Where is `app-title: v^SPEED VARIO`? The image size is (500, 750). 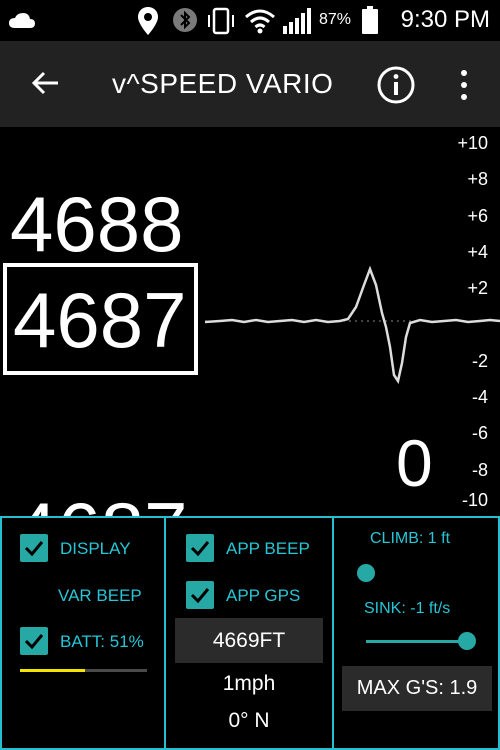
app-title: v^SPEED VARIO is located at coordinates (223, 83).